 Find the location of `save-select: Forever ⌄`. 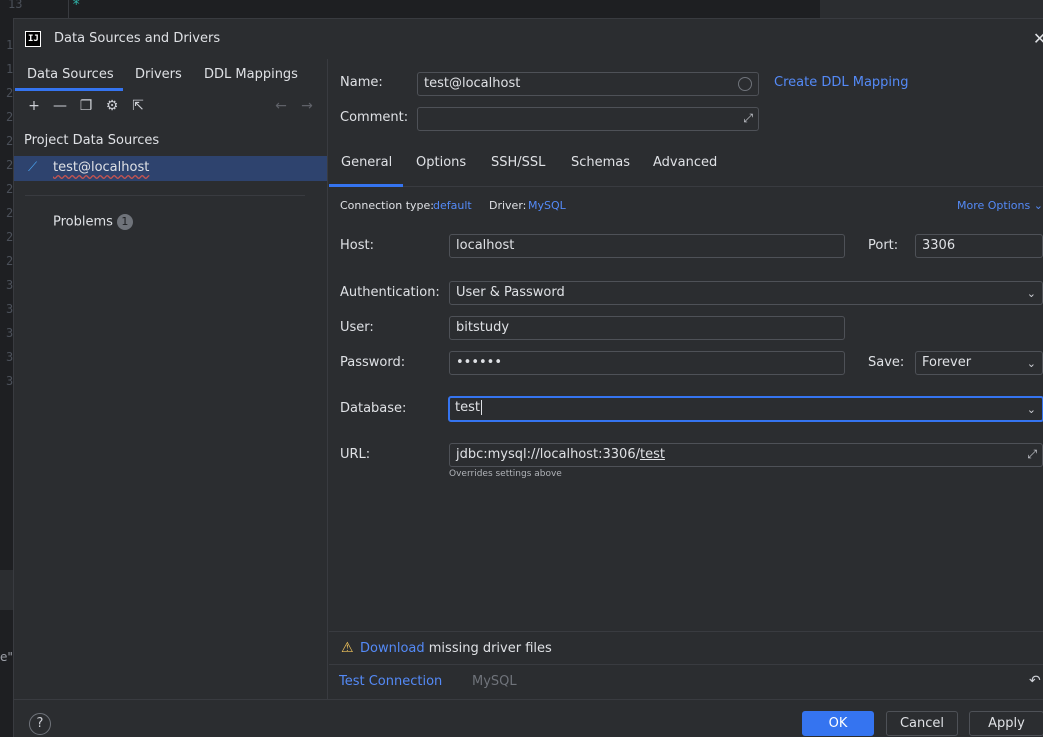

save-select: Forever ⌄ is located at coordinates (979, 363).